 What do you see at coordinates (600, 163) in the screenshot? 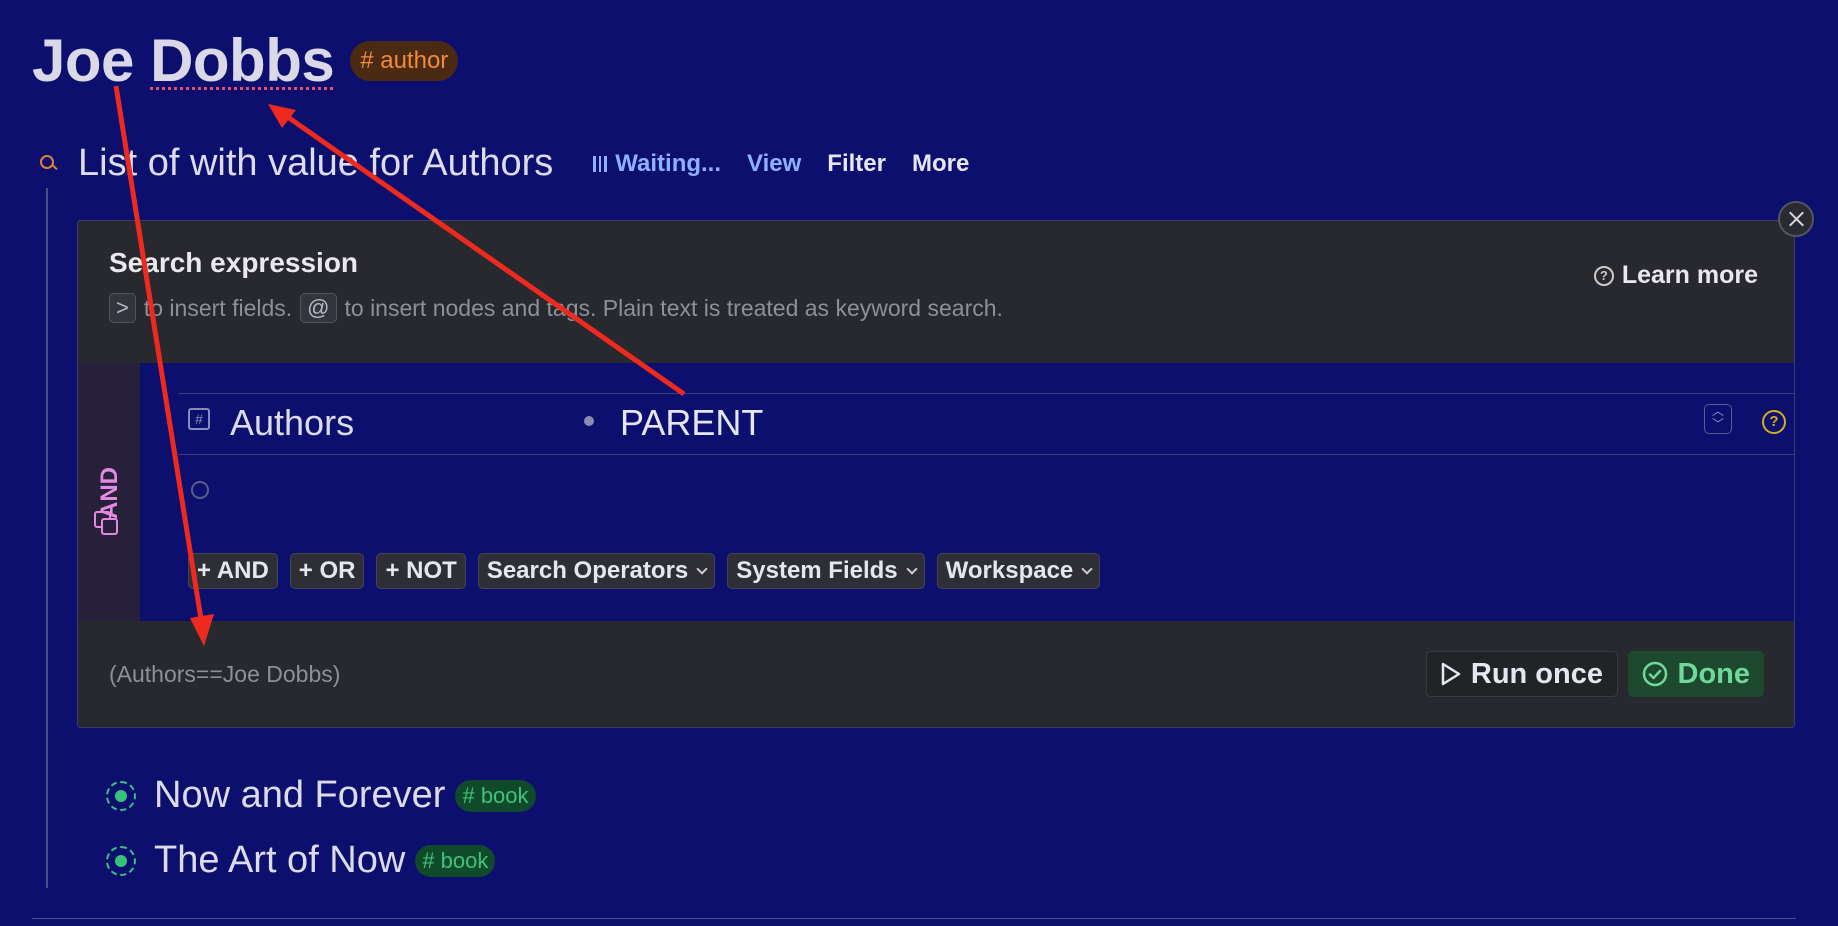
I see `columns-icon` at bounding box center [600, 163].